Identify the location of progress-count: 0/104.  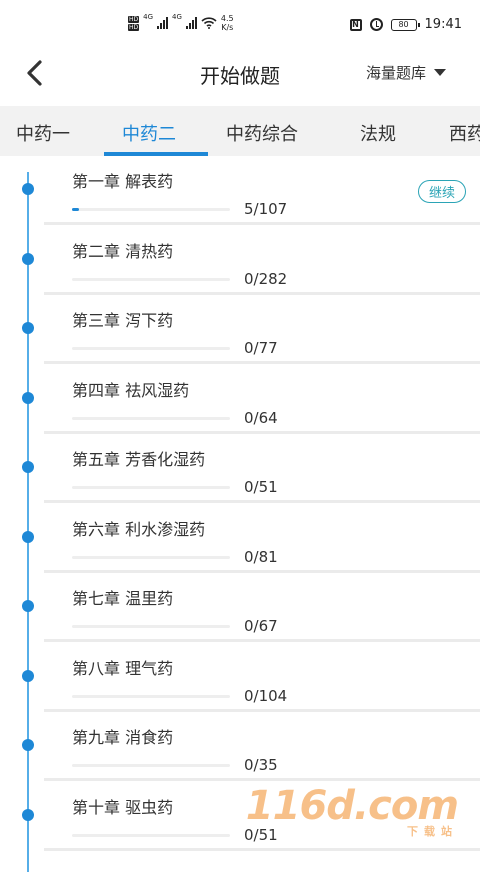
(266, 695).